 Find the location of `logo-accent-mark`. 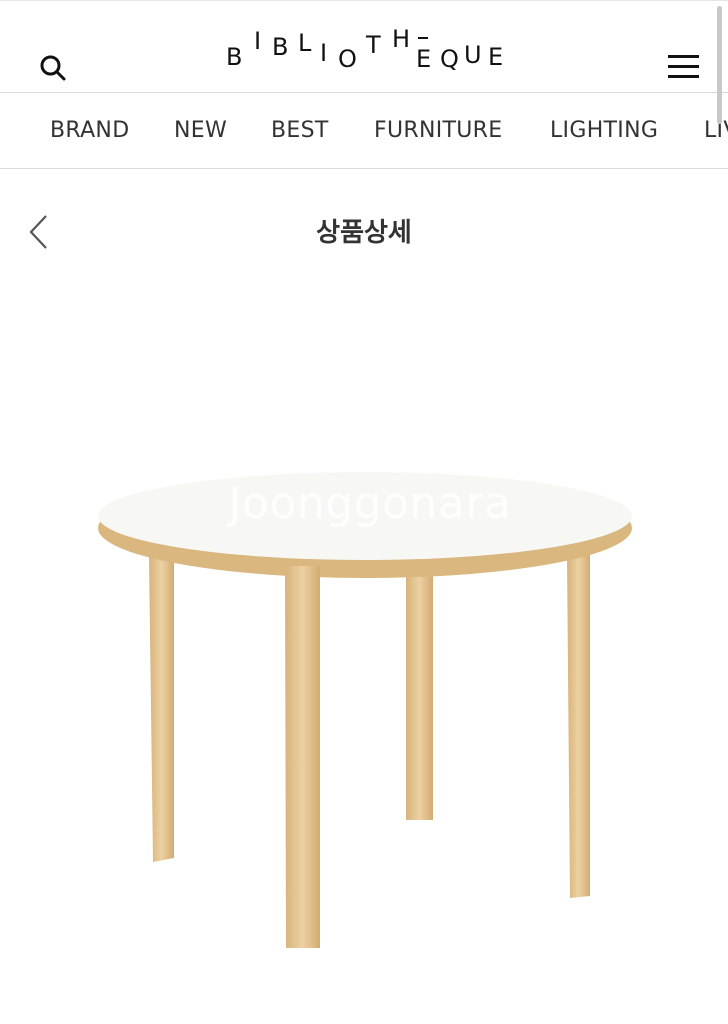

logo-accent-mark is located at coordinates (423, 38).